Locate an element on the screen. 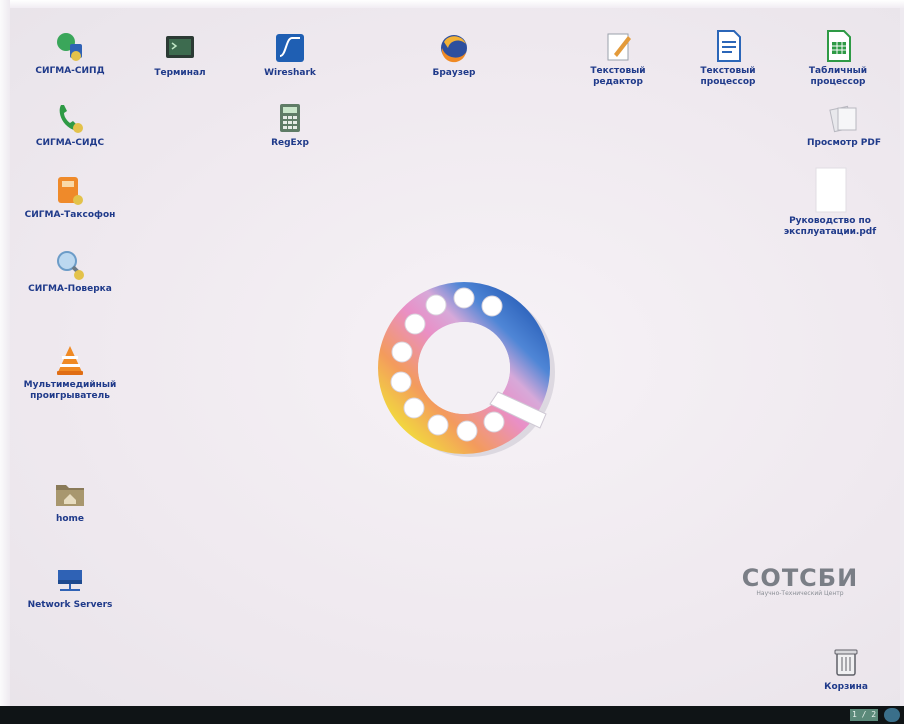 The height and width of the screenshot is (724, 904). desktop-icon-sigma-sipd: СИГМА-СИПД is located at coordinates (70, 52).